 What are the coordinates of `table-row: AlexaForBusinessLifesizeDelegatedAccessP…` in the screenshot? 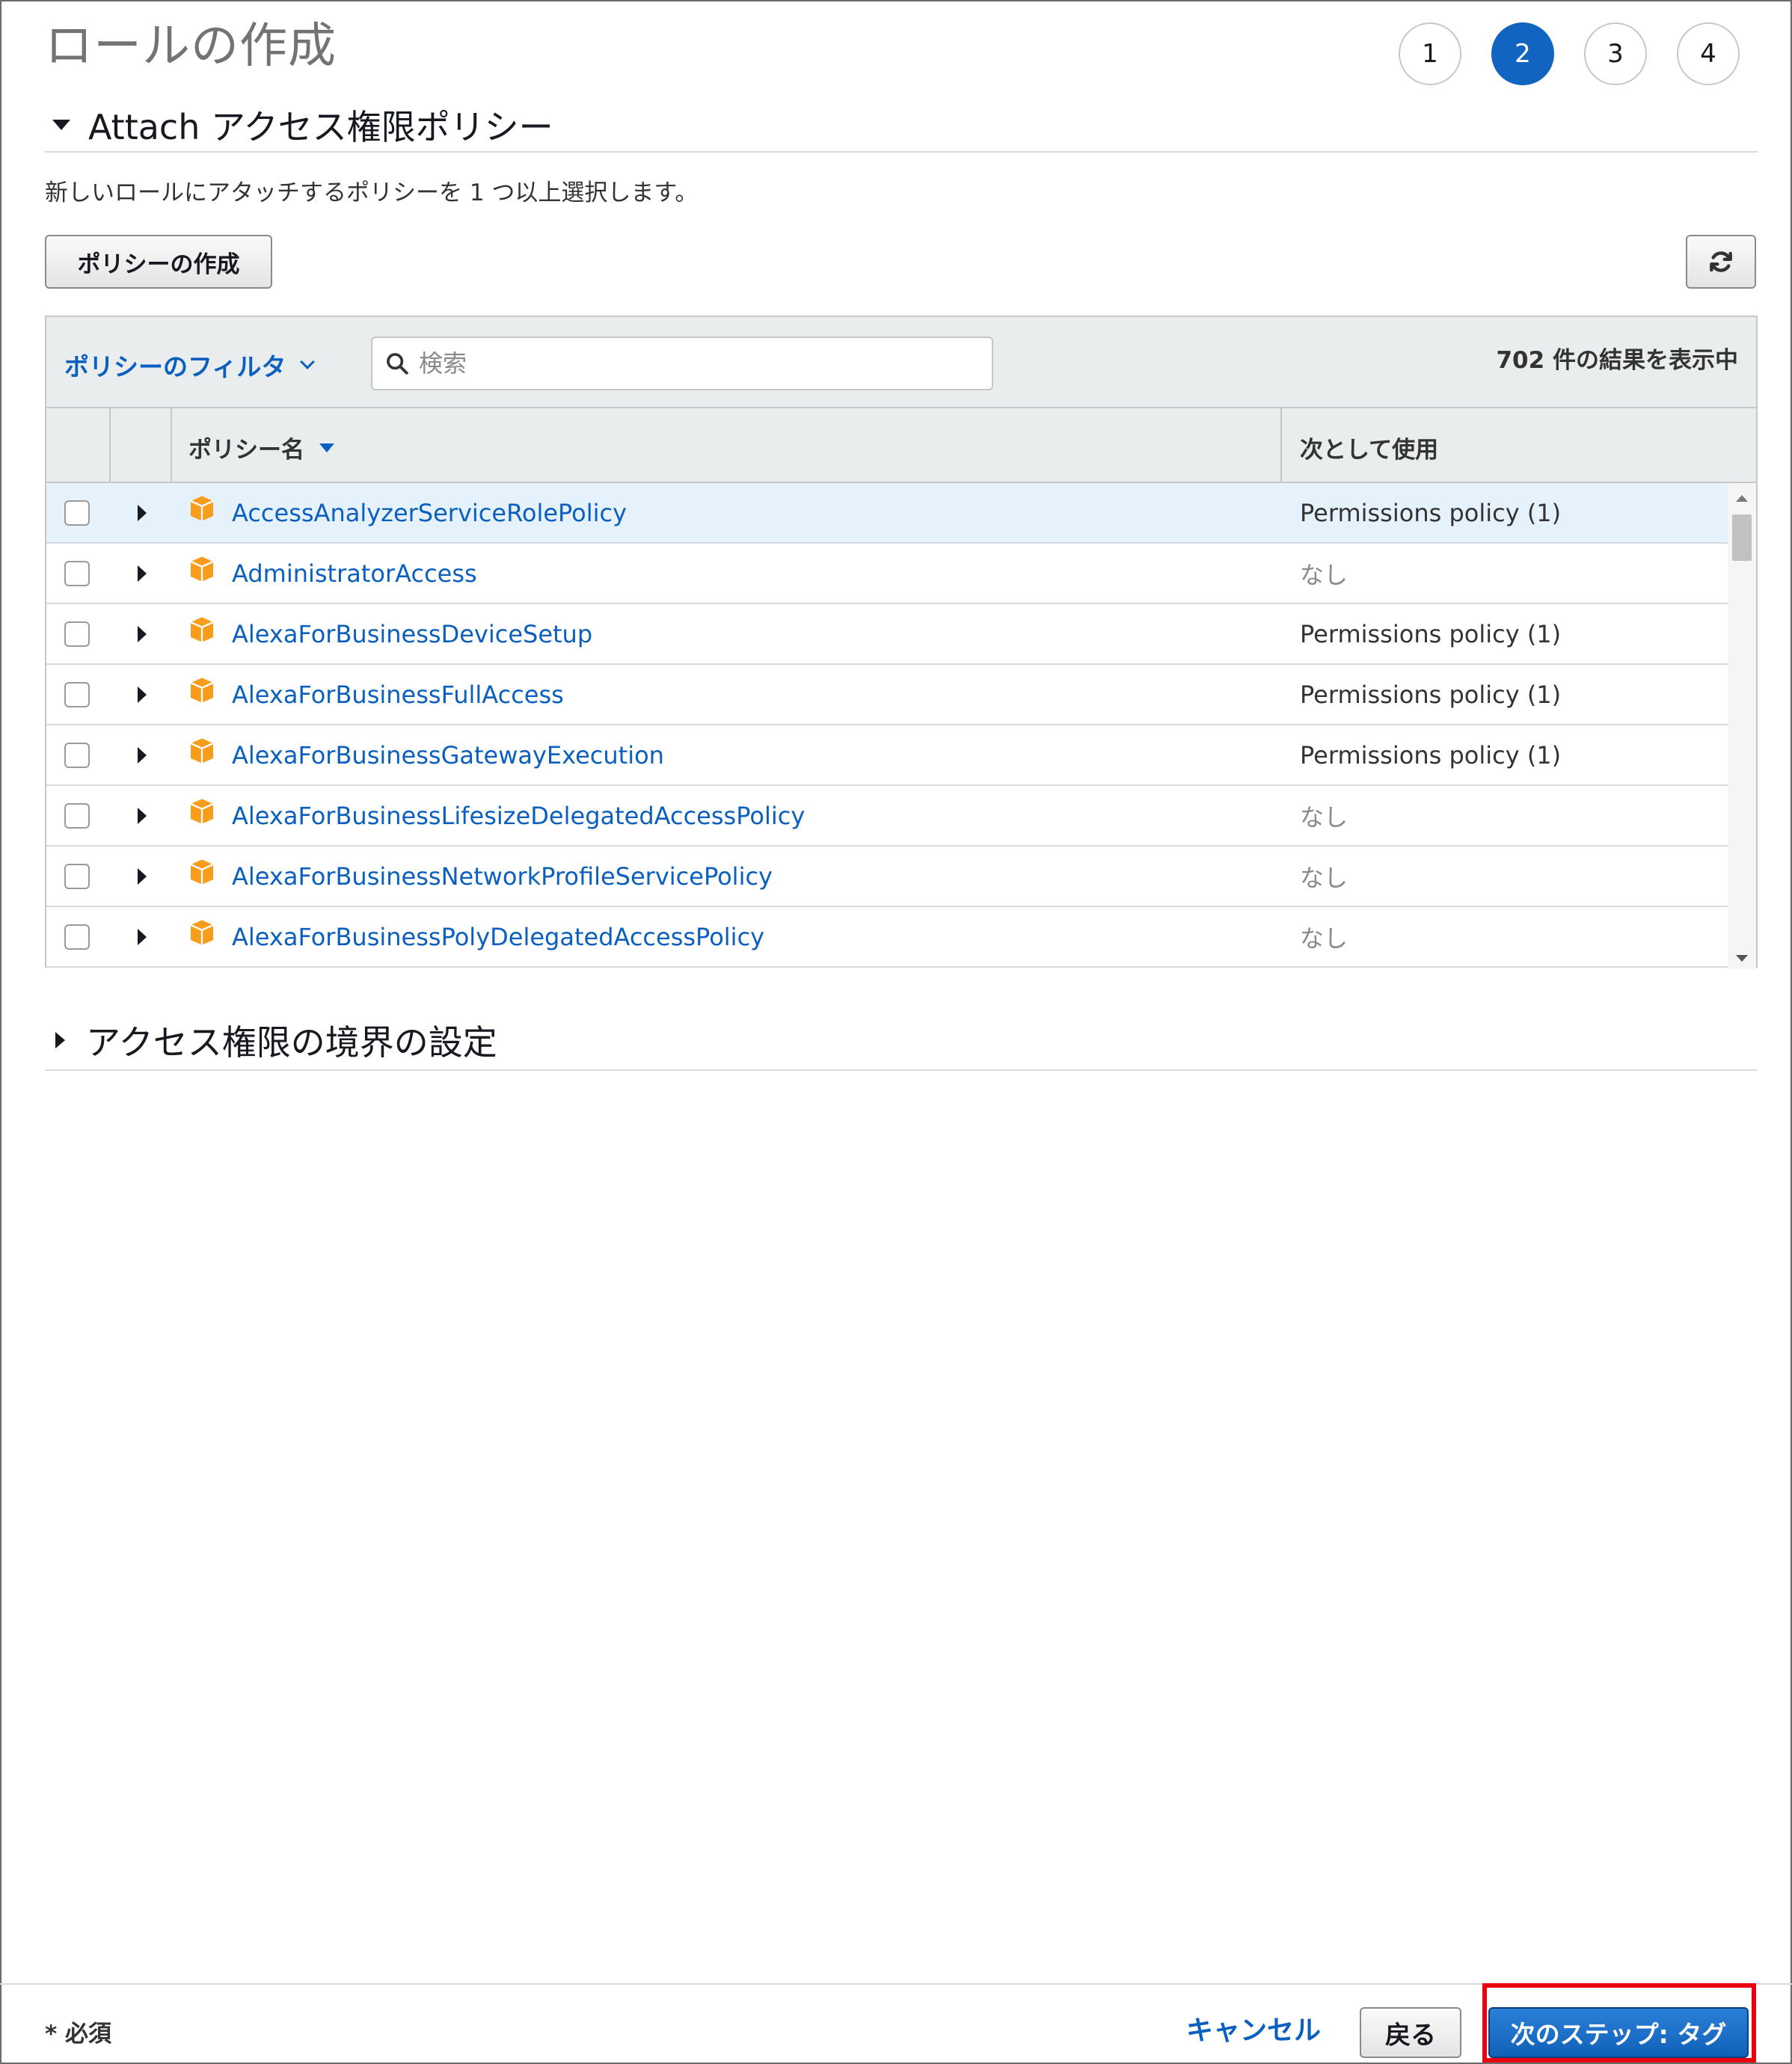 It's located at (887, 816).